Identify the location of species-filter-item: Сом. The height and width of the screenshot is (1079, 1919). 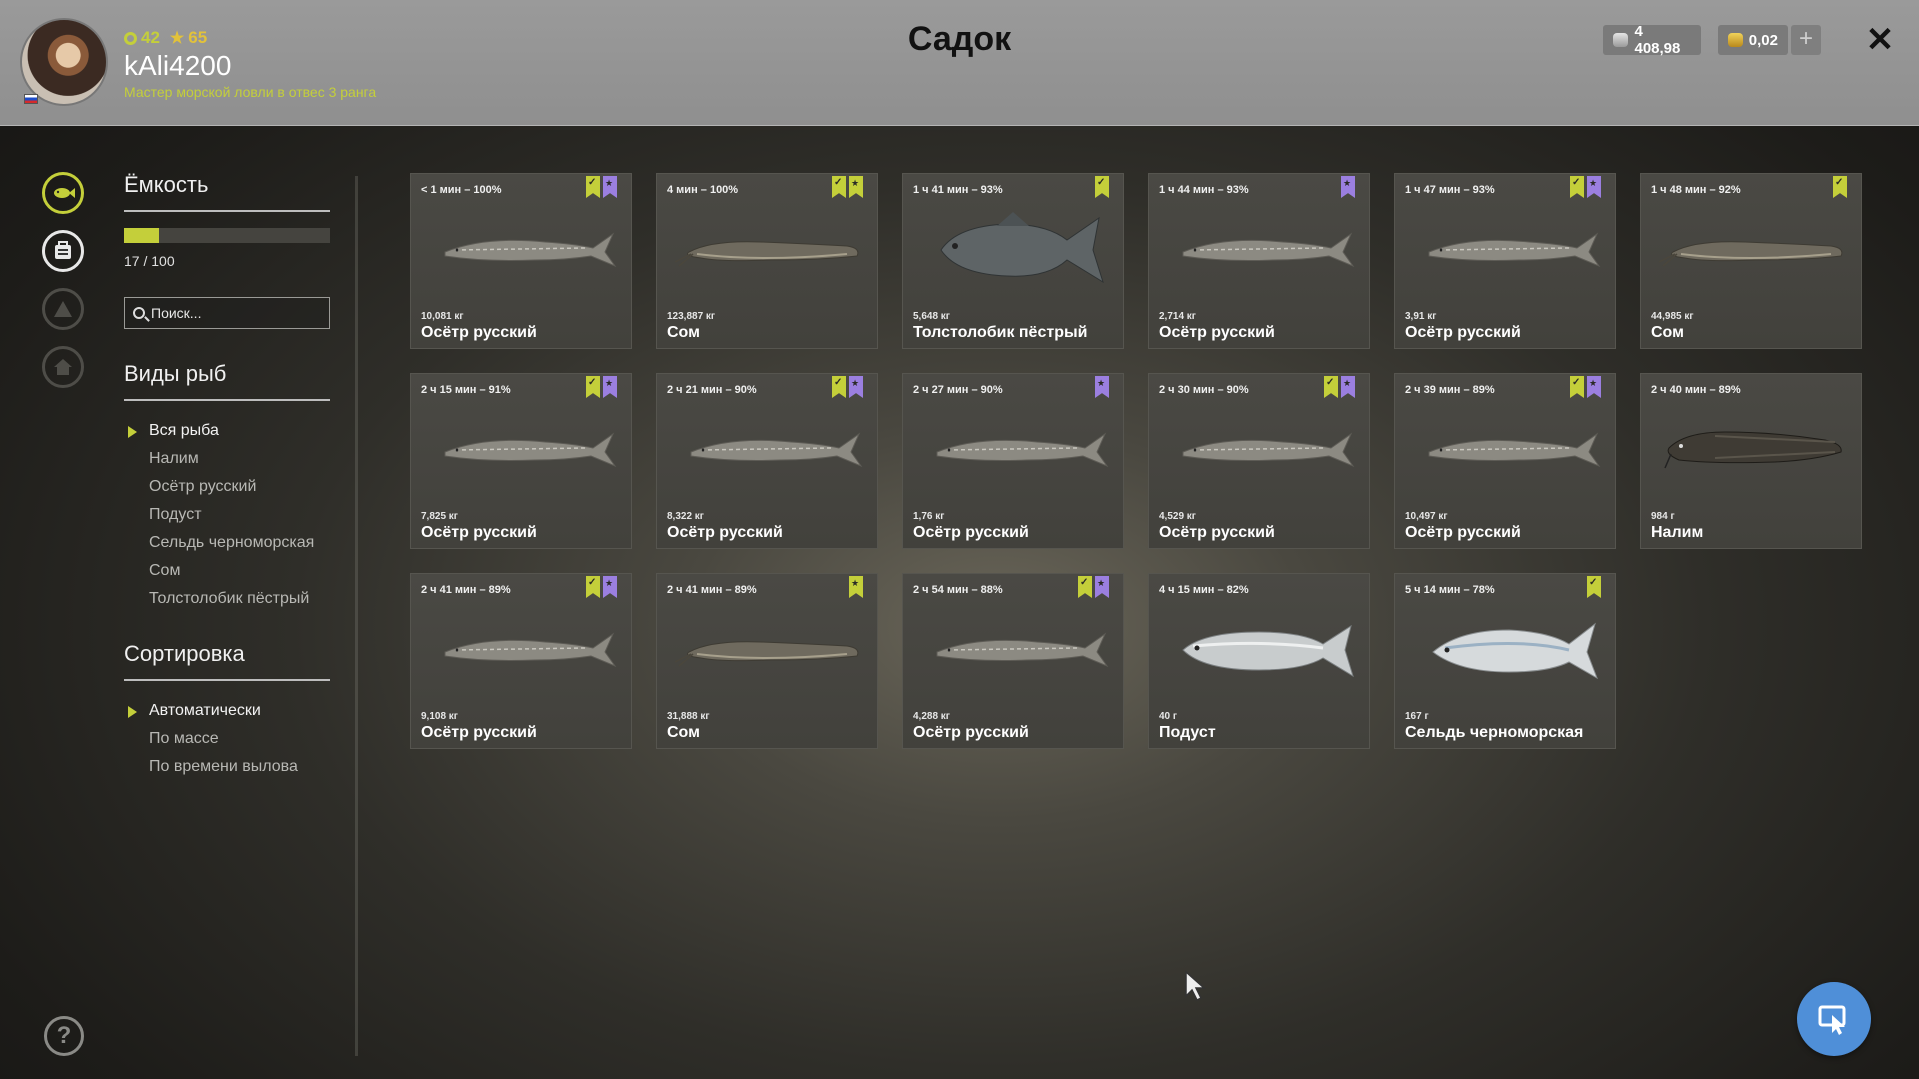
(227, 571).